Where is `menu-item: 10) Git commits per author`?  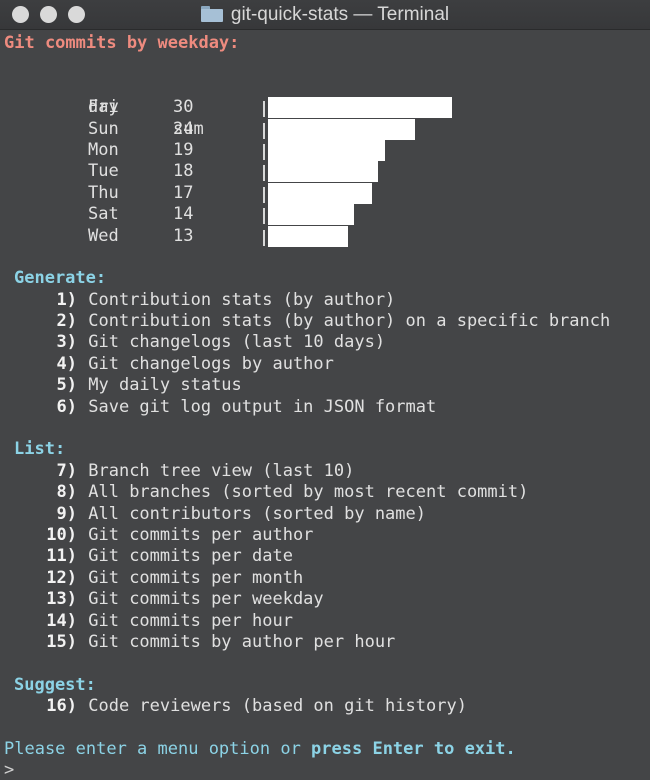 menu-item: 10) Git commits per author is located at coordinates (325, 535).